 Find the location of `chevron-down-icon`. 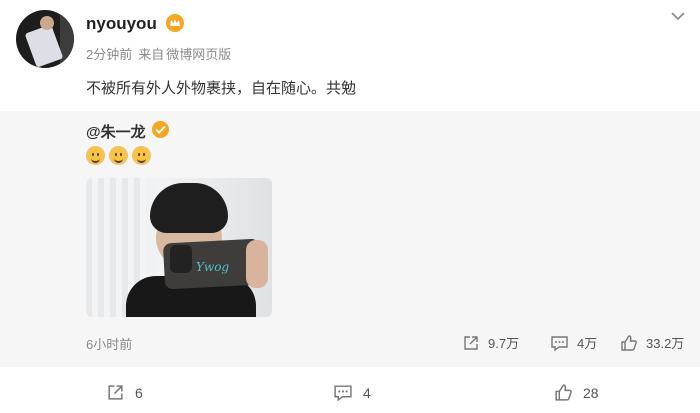

chevron-down-icon is located at coordinates (678, 16).